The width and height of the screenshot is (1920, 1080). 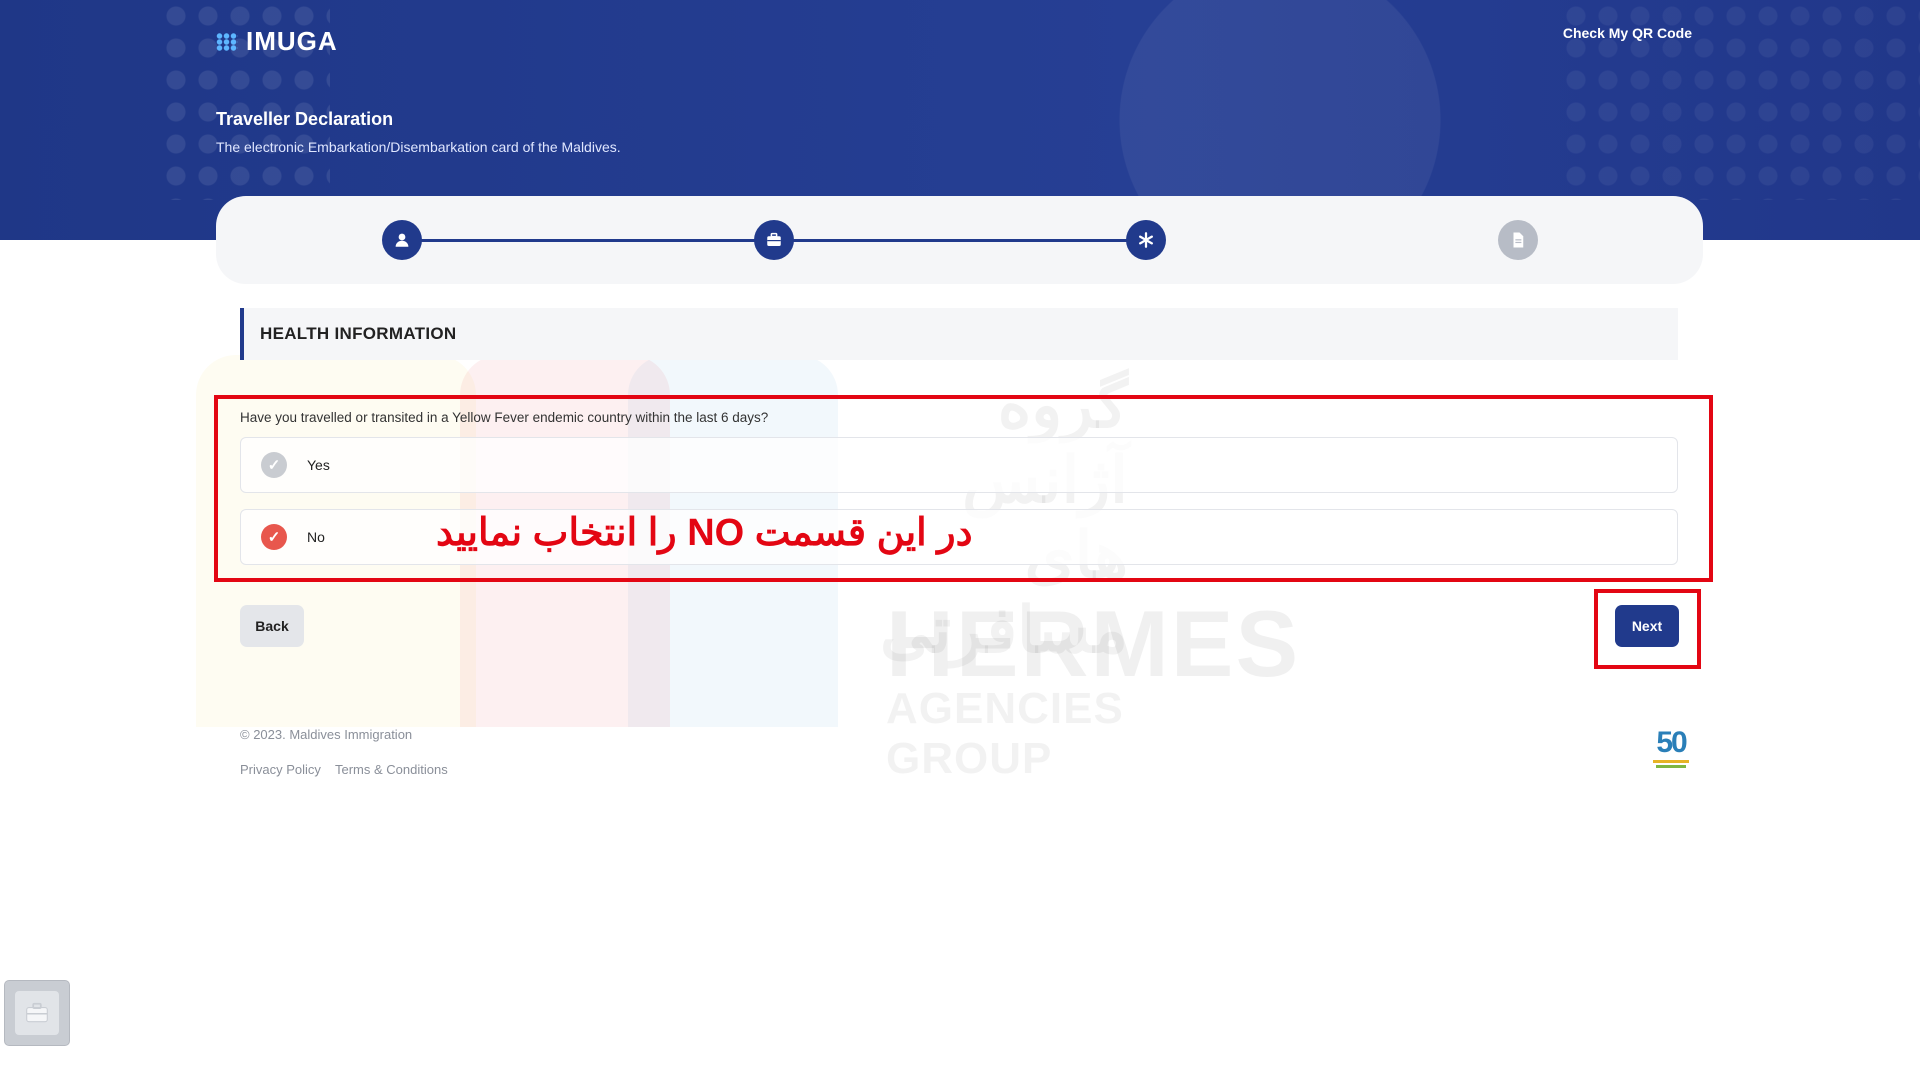 What do you see at coordinates (1627, 33) in the screenshot?
I see `check-qr-code-link: Check My QR Code` at bounding box center [1627, 33].